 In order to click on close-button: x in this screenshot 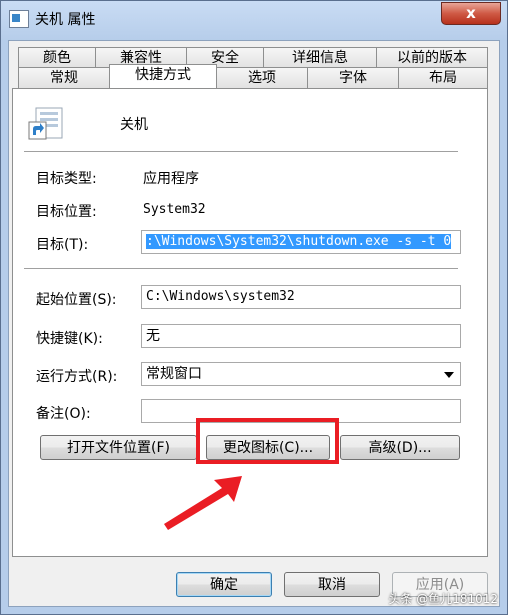, I will do `click(471, 13)`.